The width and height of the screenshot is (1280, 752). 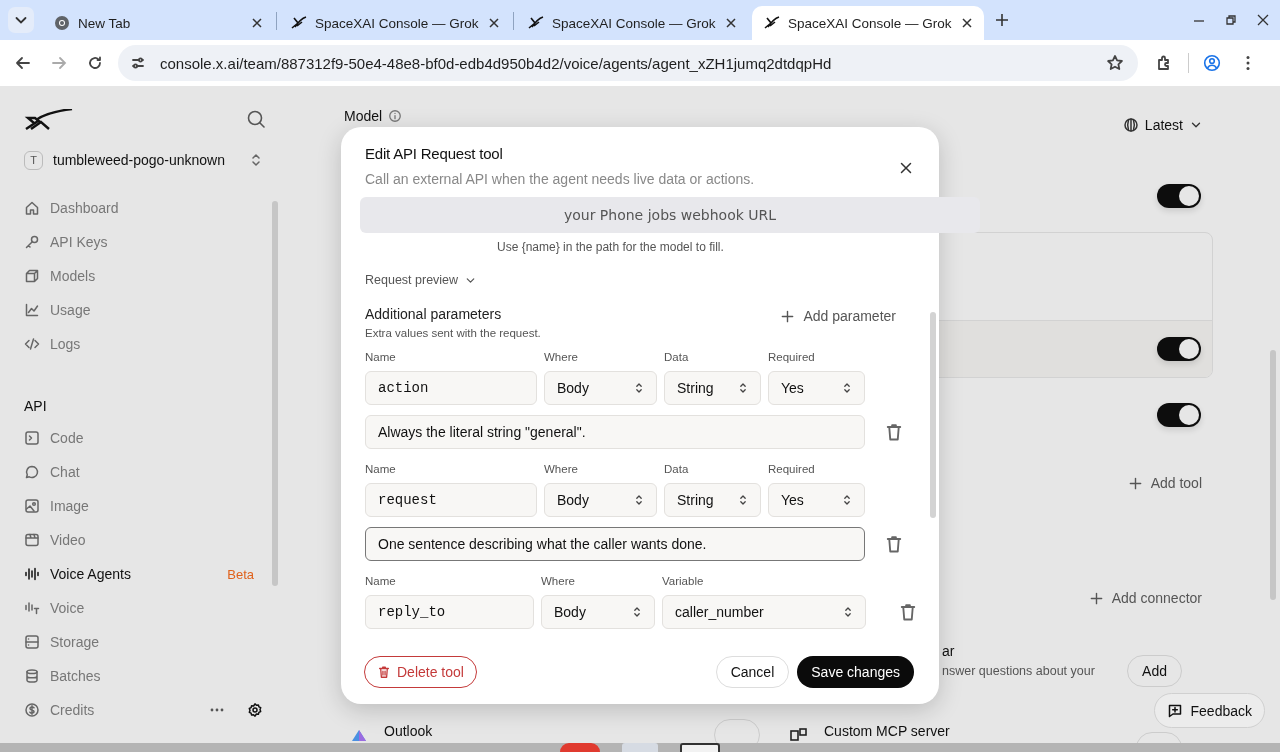 I want to click on server-icon, so click(x=32, y=642).